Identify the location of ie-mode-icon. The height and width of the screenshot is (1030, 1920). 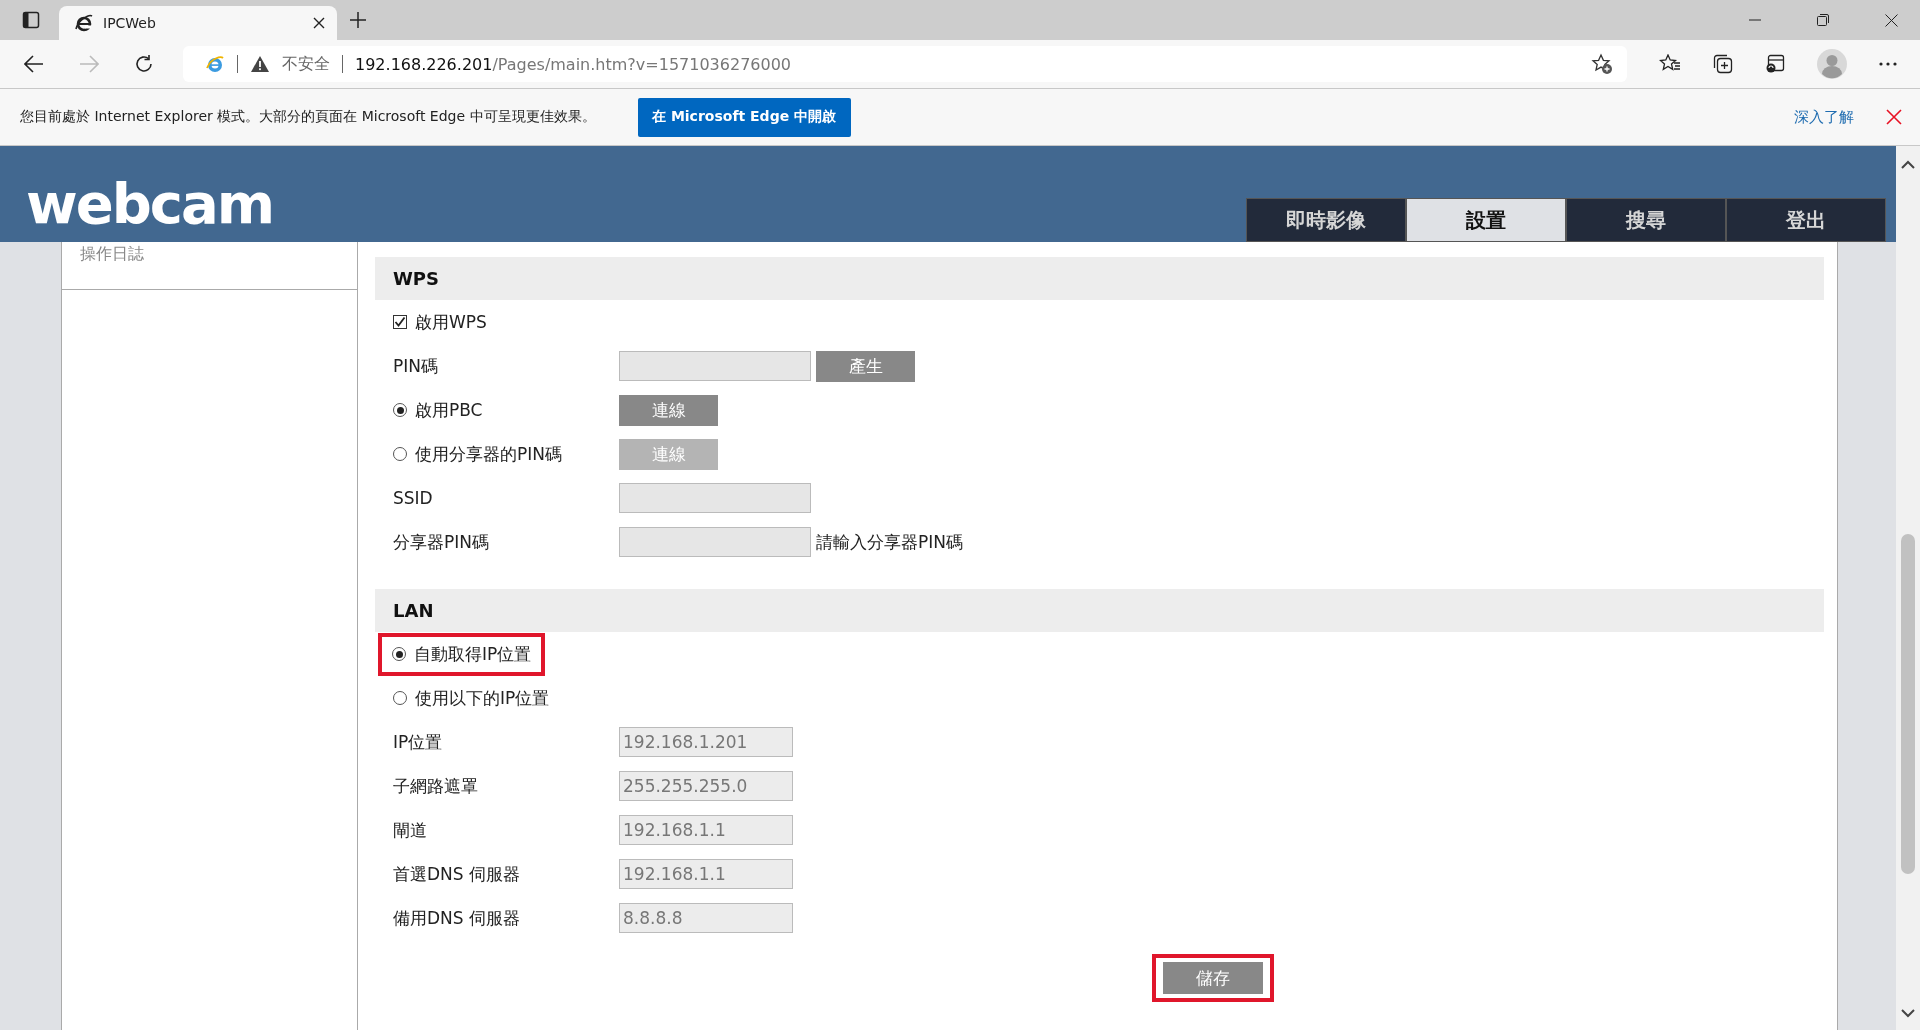
(215, 64).